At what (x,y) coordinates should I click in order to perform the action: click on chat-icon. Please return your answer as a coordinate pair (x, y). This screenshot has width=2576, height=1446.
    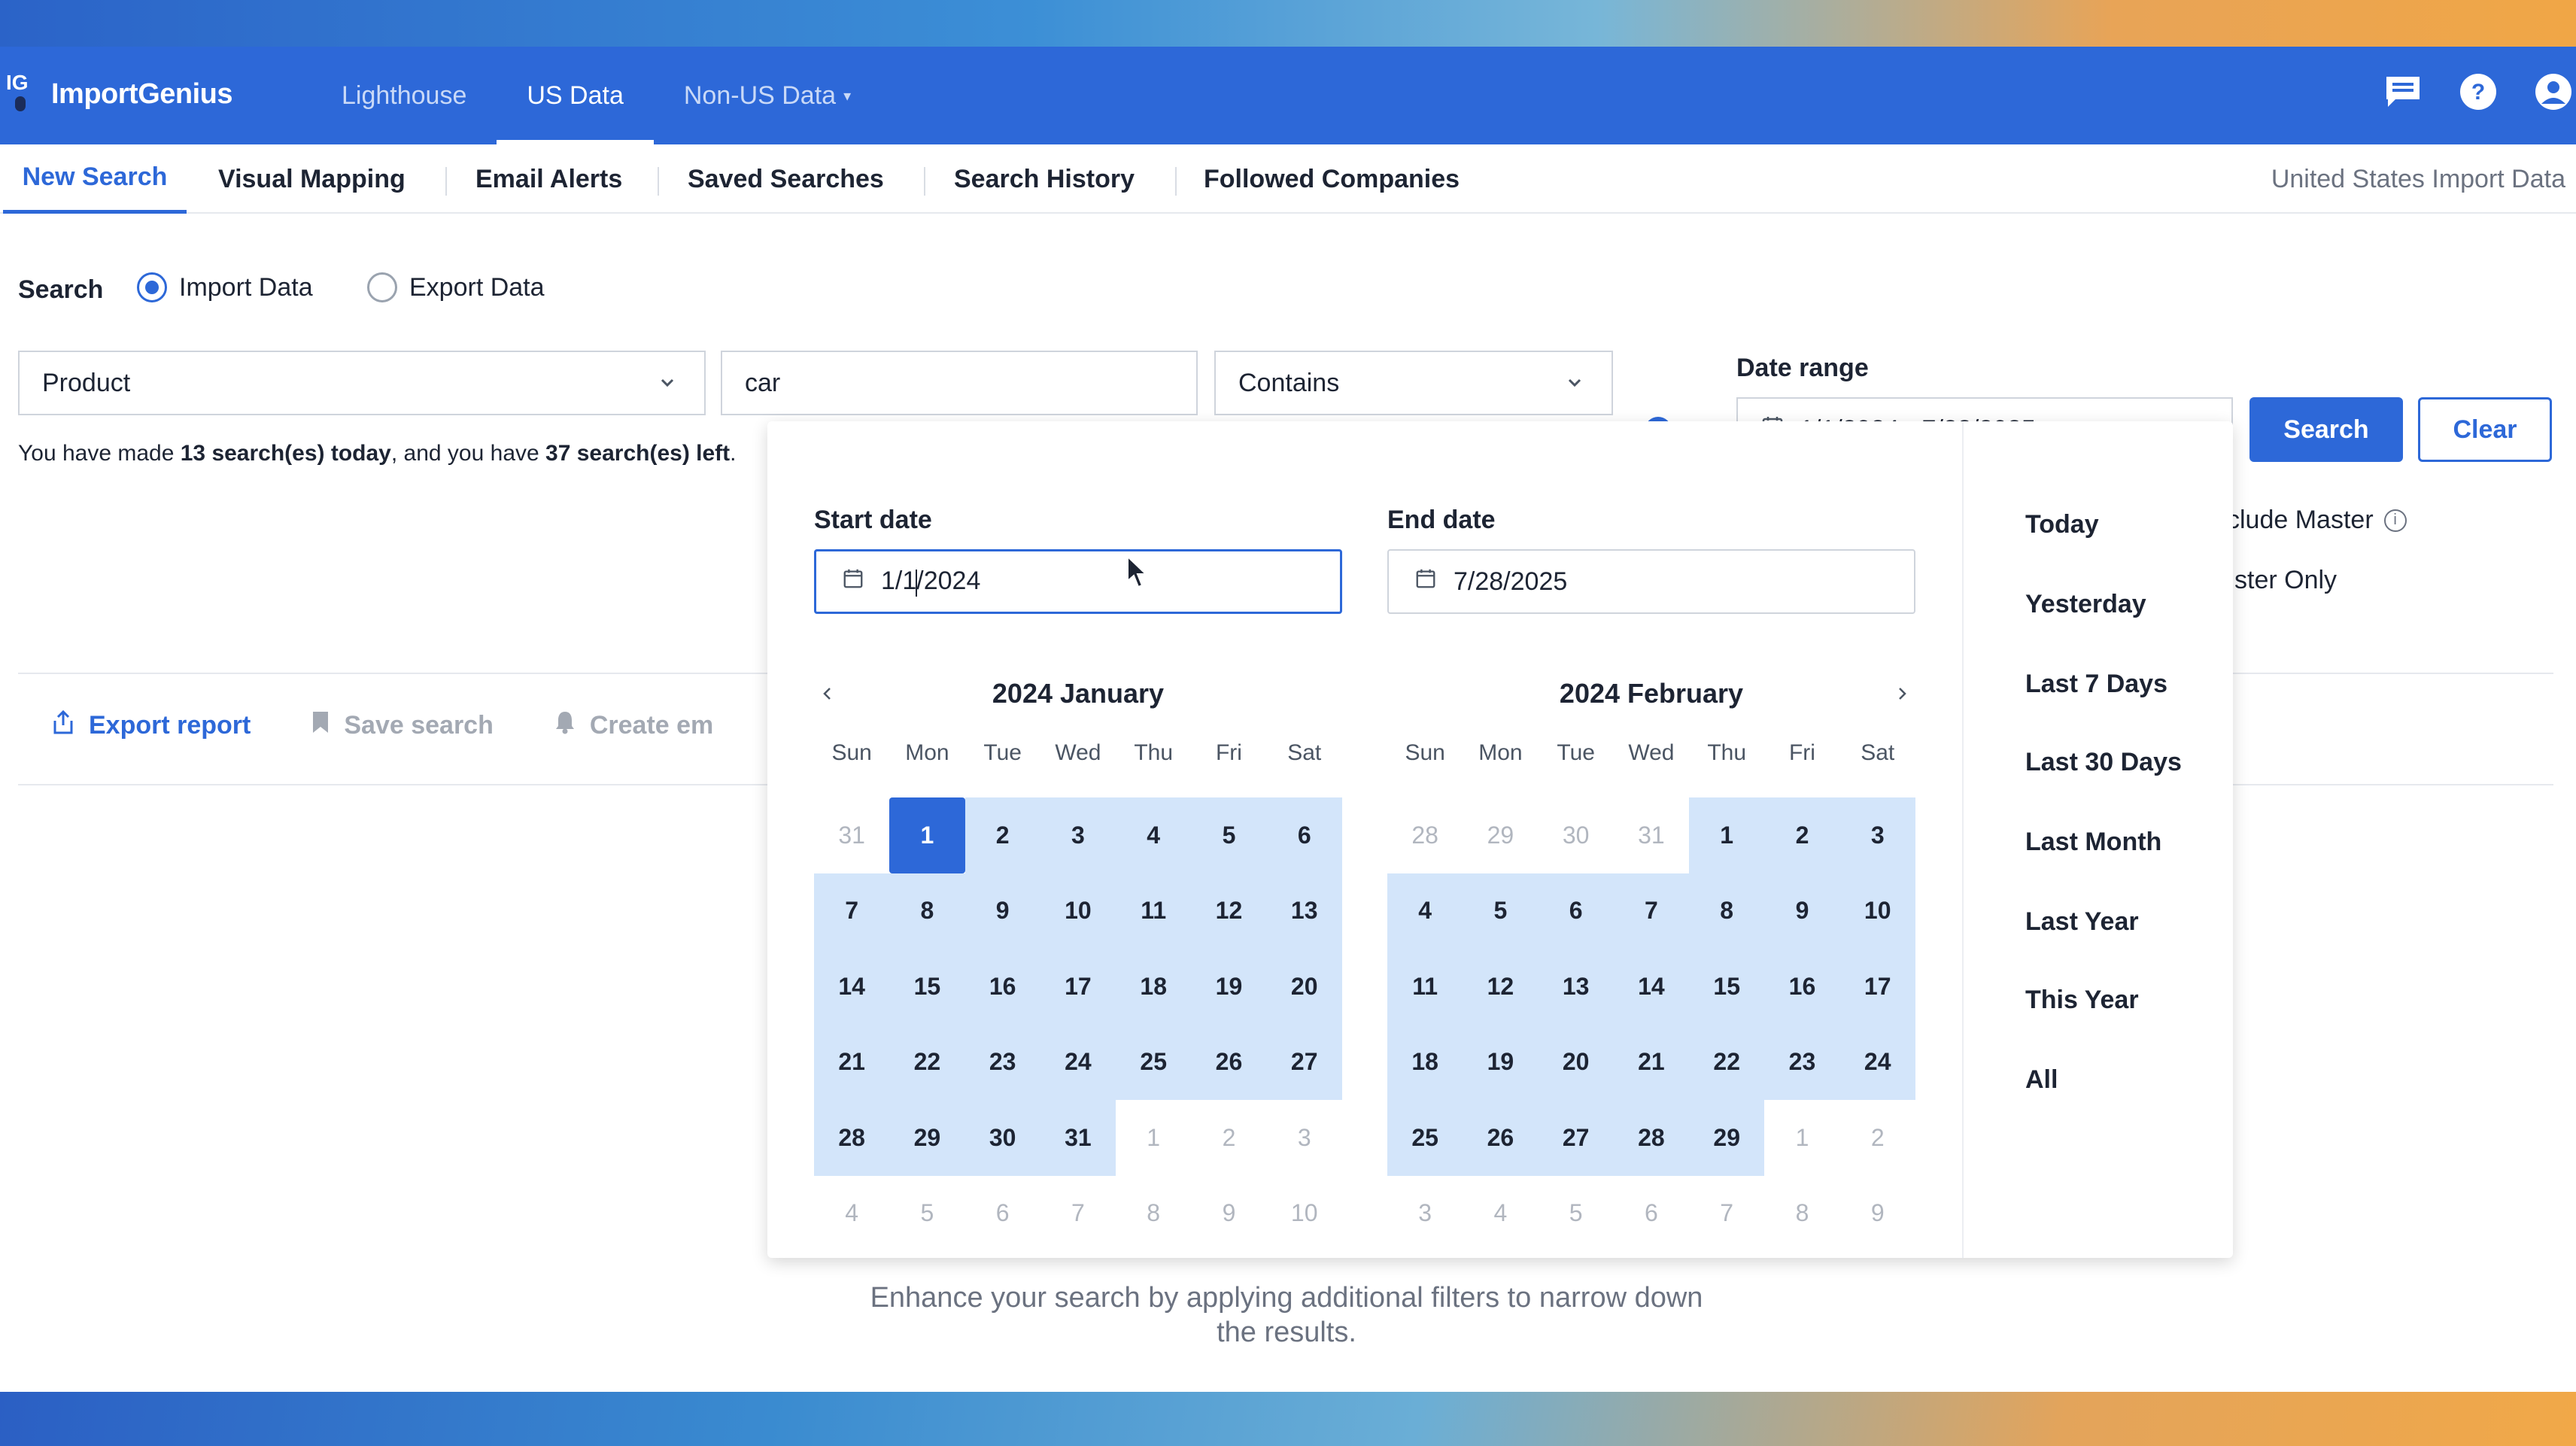
    Looking at the image, I should click on (2403, 91).